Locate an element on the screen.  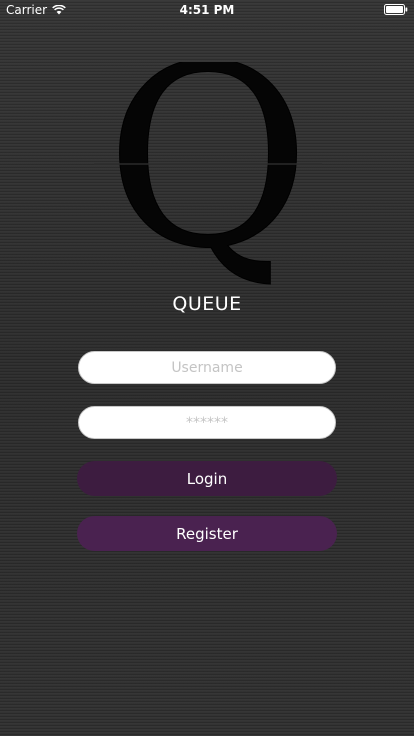
login-button: Login is located at coordinates (207, 478).